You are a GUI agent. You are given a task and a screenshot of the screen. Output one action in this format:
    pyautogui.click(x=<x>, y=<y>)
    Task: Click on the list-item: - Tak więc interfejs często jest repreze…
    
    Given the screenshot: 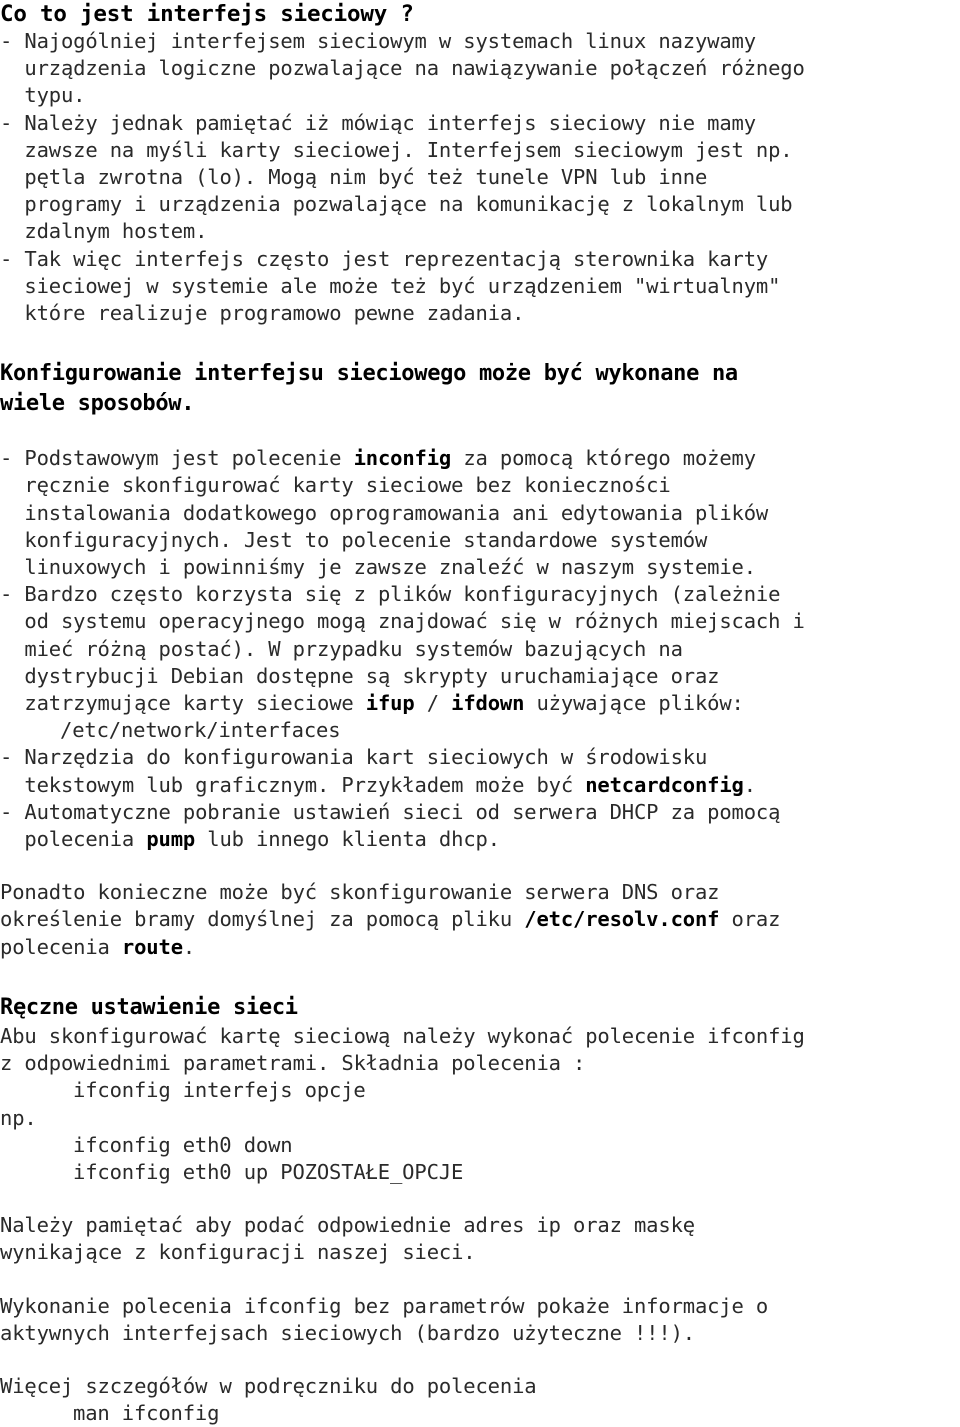 What is the action you would take?
    pyautogui.click(x=390, y=286)
    